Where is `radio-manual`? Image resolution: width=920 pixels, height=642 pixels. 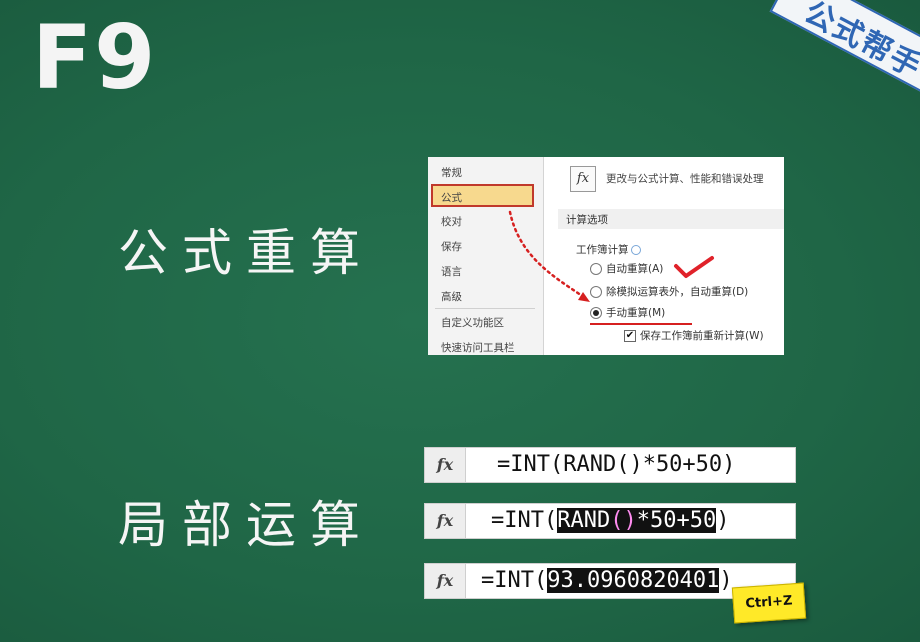 radio-manual is located at coordinates (596, 313).